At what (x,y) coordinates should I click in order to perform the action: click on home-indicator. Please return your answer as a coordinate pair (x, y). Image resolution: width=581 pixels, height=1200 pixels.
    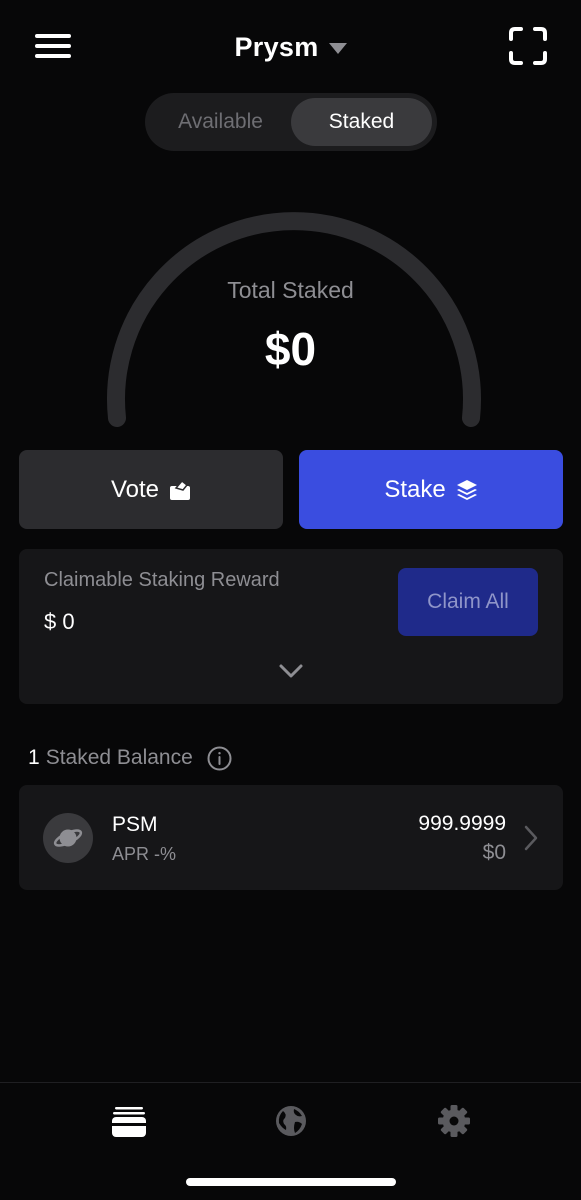
    Looking at the image, I should click on (291, 1182).